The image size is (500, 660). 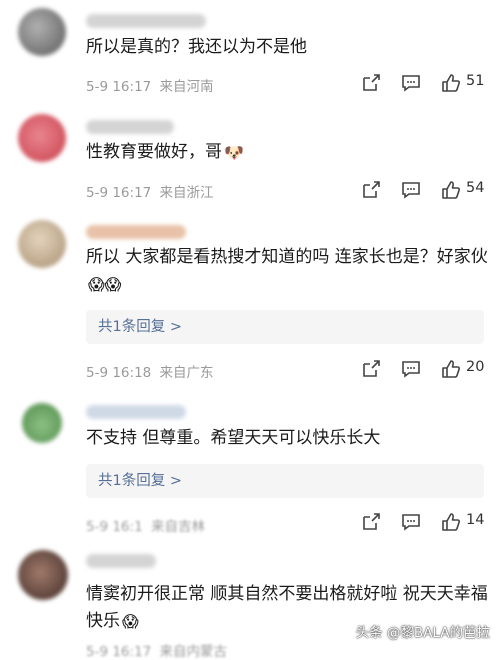 I want to click on comment-text-content: 所以是真的？我还以为不是他, so click(x=196, y=47).